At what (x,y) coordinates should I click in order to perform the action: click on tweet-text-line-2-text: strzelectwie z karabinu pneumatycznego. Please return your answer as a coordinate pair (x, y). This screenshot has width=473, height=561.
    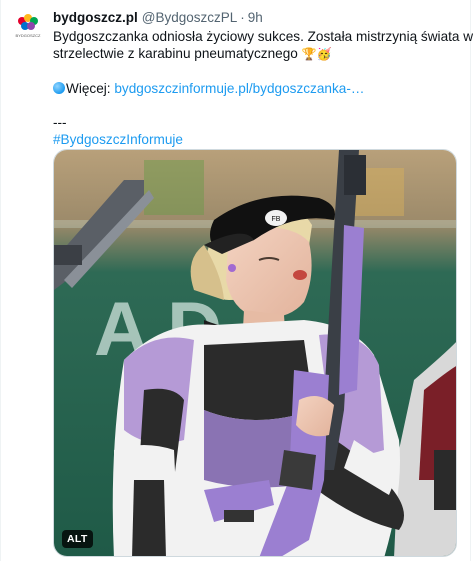
    Looking at the image, I should click on (175, 53).